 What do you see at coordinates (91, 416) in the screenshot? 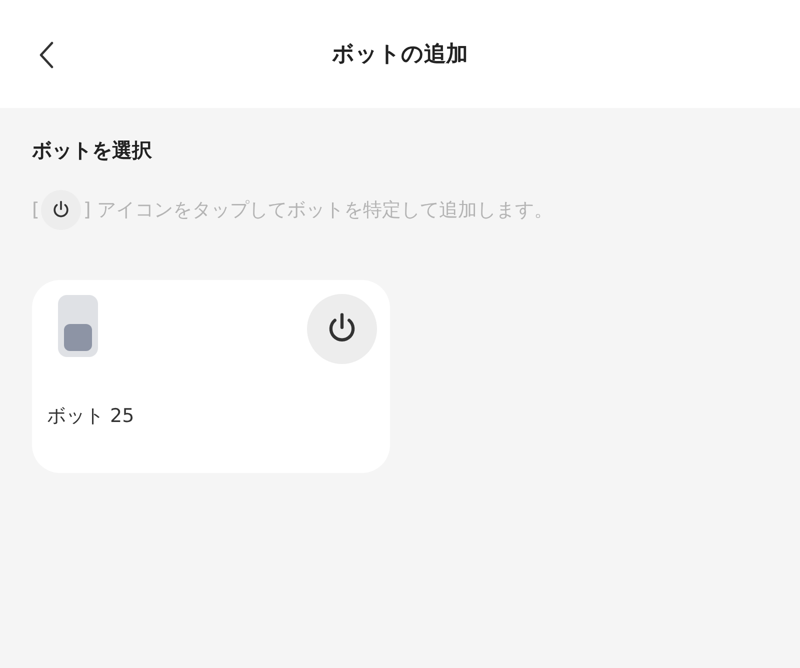
I see `bot-name: ボット 25` at bounding box center [91, 416].